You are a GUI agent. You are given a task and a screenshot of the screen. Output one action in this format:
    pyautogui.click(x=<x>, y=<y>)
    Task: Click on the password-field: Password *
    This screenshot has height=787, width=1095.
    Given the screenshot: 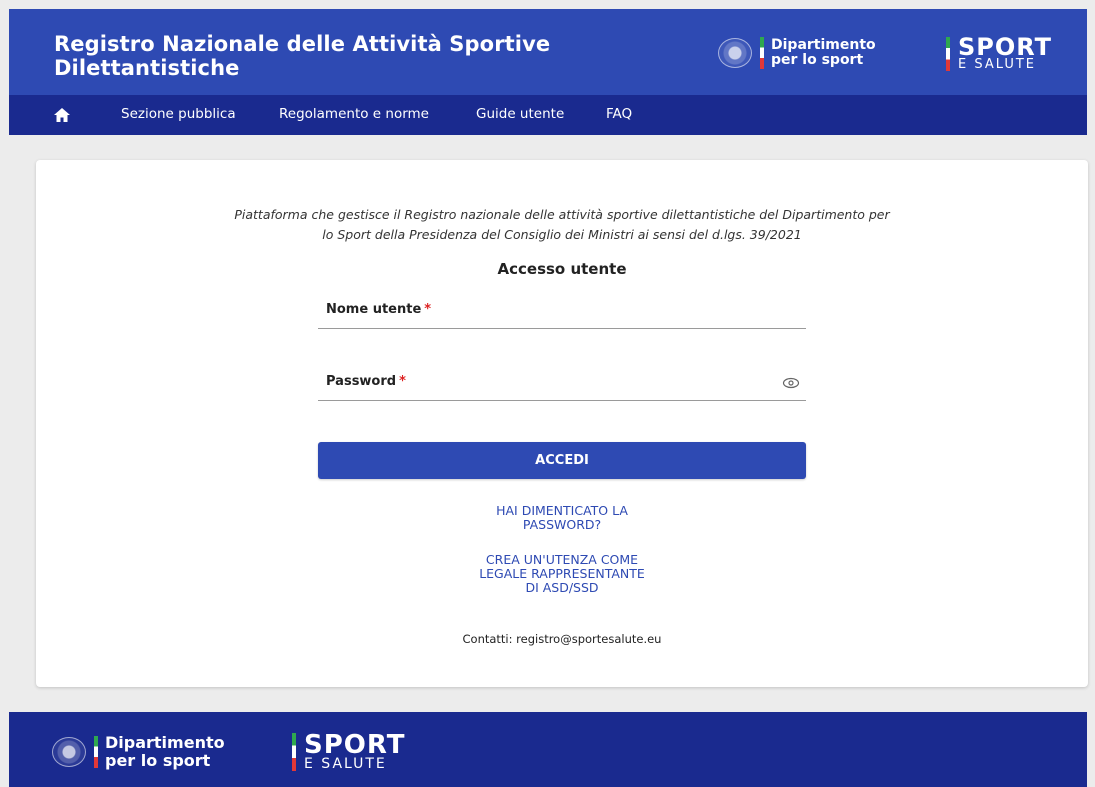 What is the action you would take?
    pyautogui.click(x=562, y=385)
    